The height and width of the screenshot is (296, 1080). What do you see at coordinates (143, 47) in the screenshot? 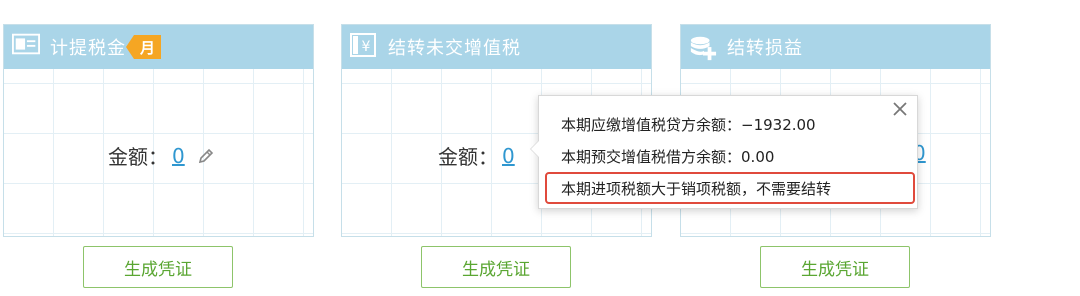
I see `month-badge: 月` at bounding box center [143, 47].